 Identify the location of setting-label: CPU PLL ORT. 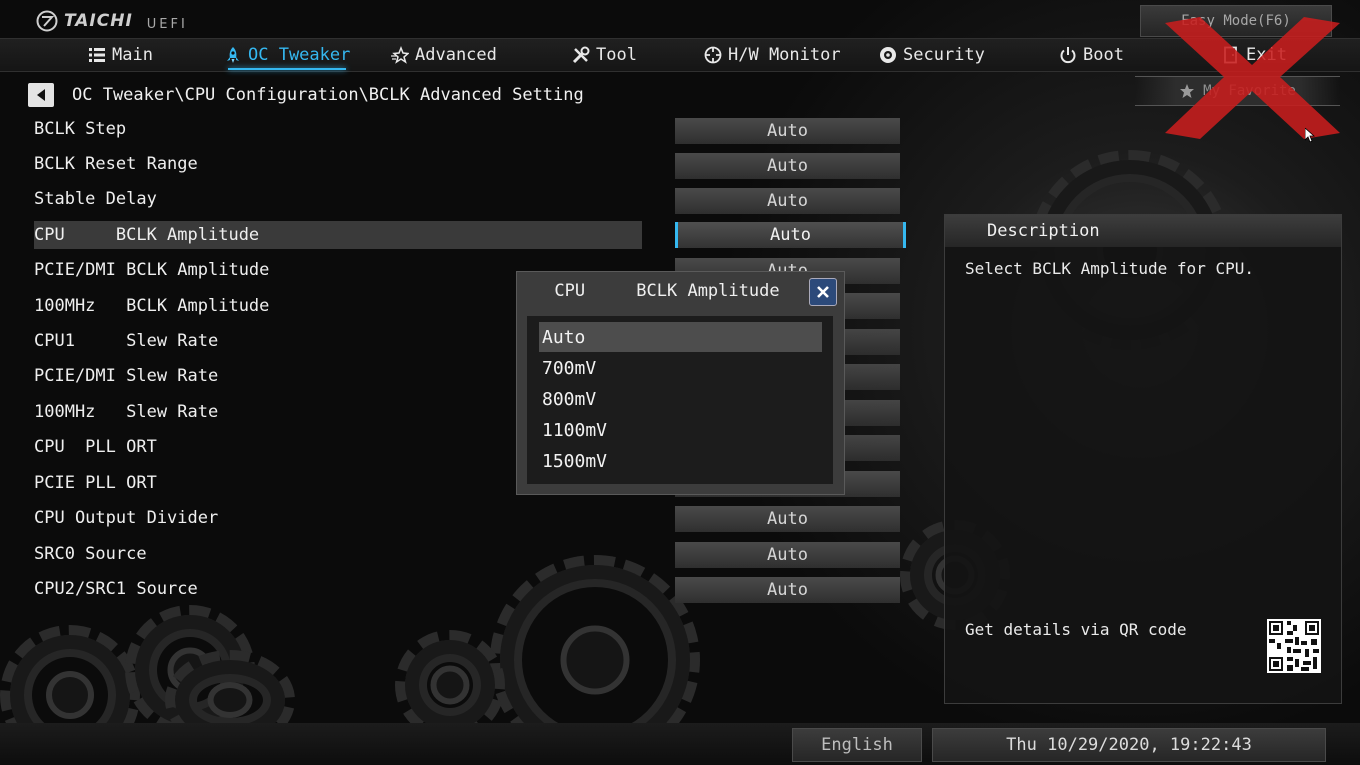
(95, 447).